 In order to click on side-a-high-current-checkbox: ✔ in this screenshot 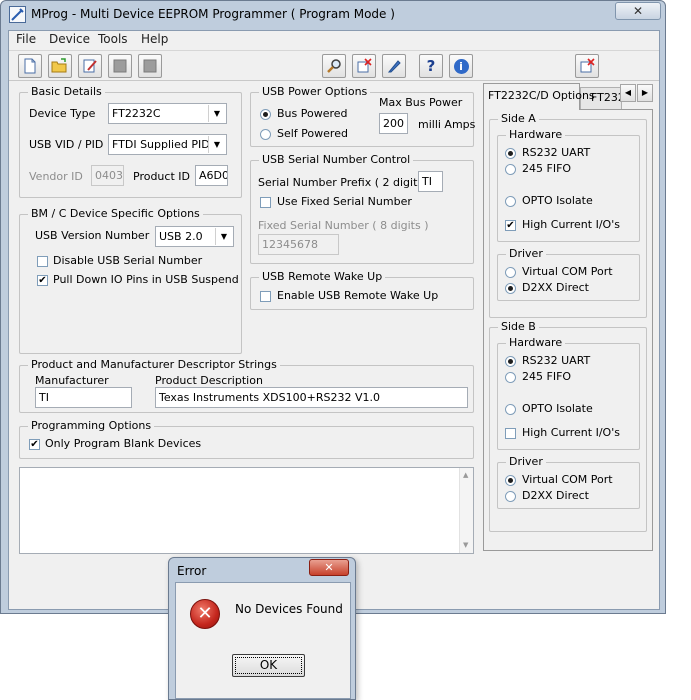, I will do `click(510, 225)`.